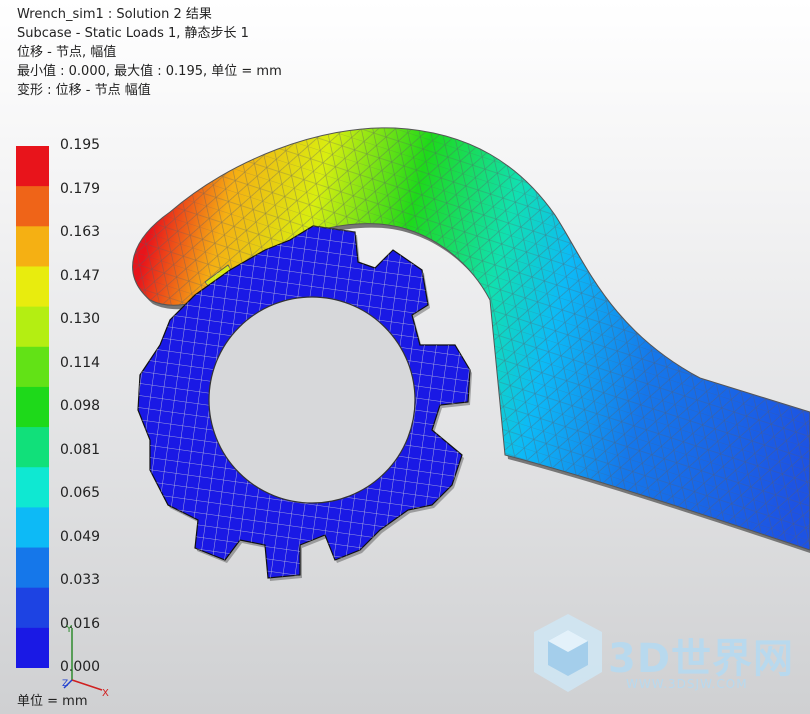 The image size is (810, 714). What do you see at coordinates (80, 362) in the screenshot?
I see `legend-tick-label: 0.114` at bounding box center [80, 362].